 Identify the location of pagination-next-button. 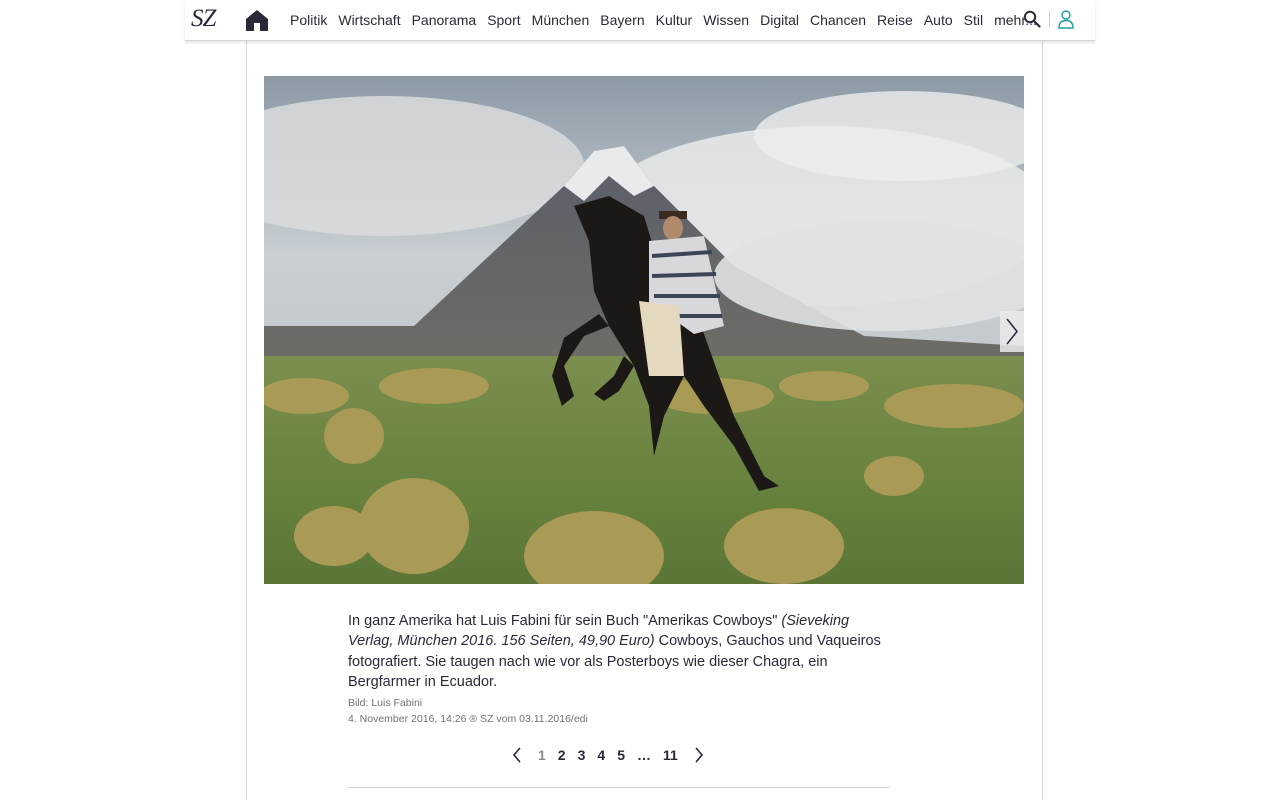
(699, 755).